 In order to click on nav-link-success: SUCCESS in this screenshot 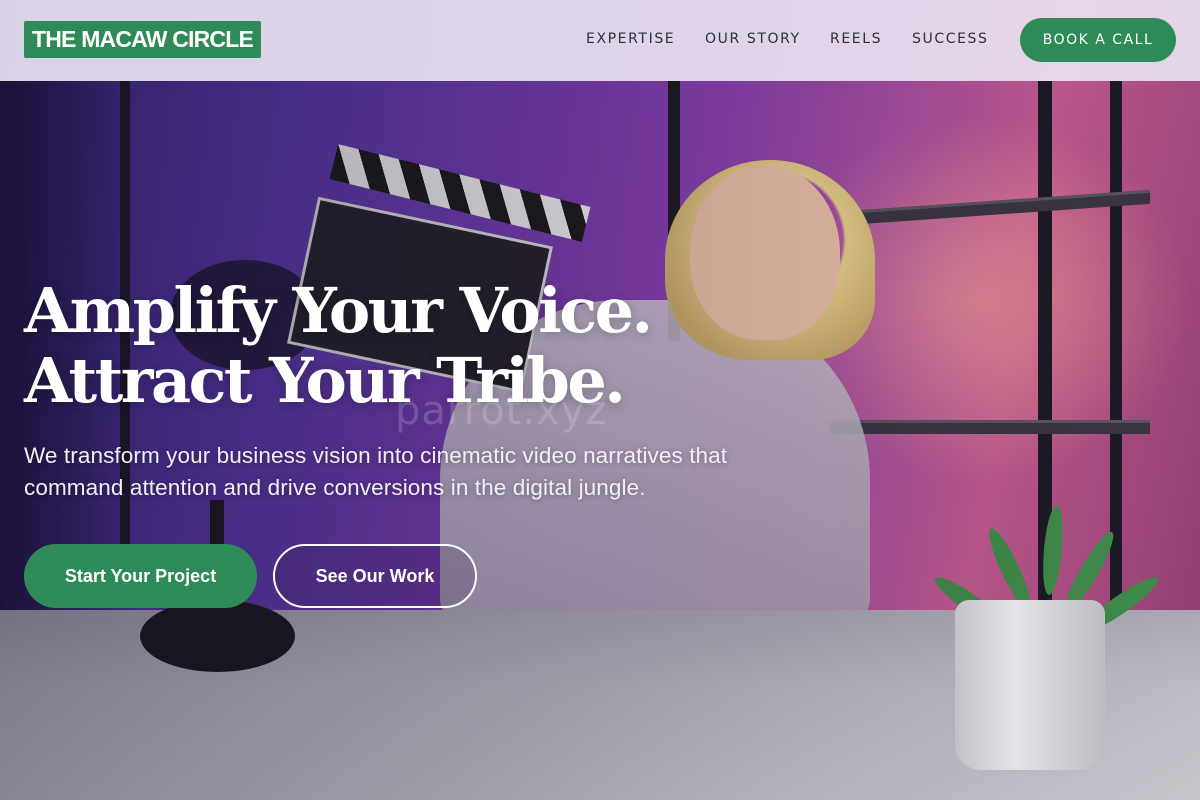, I will do `click(950, 39)`.